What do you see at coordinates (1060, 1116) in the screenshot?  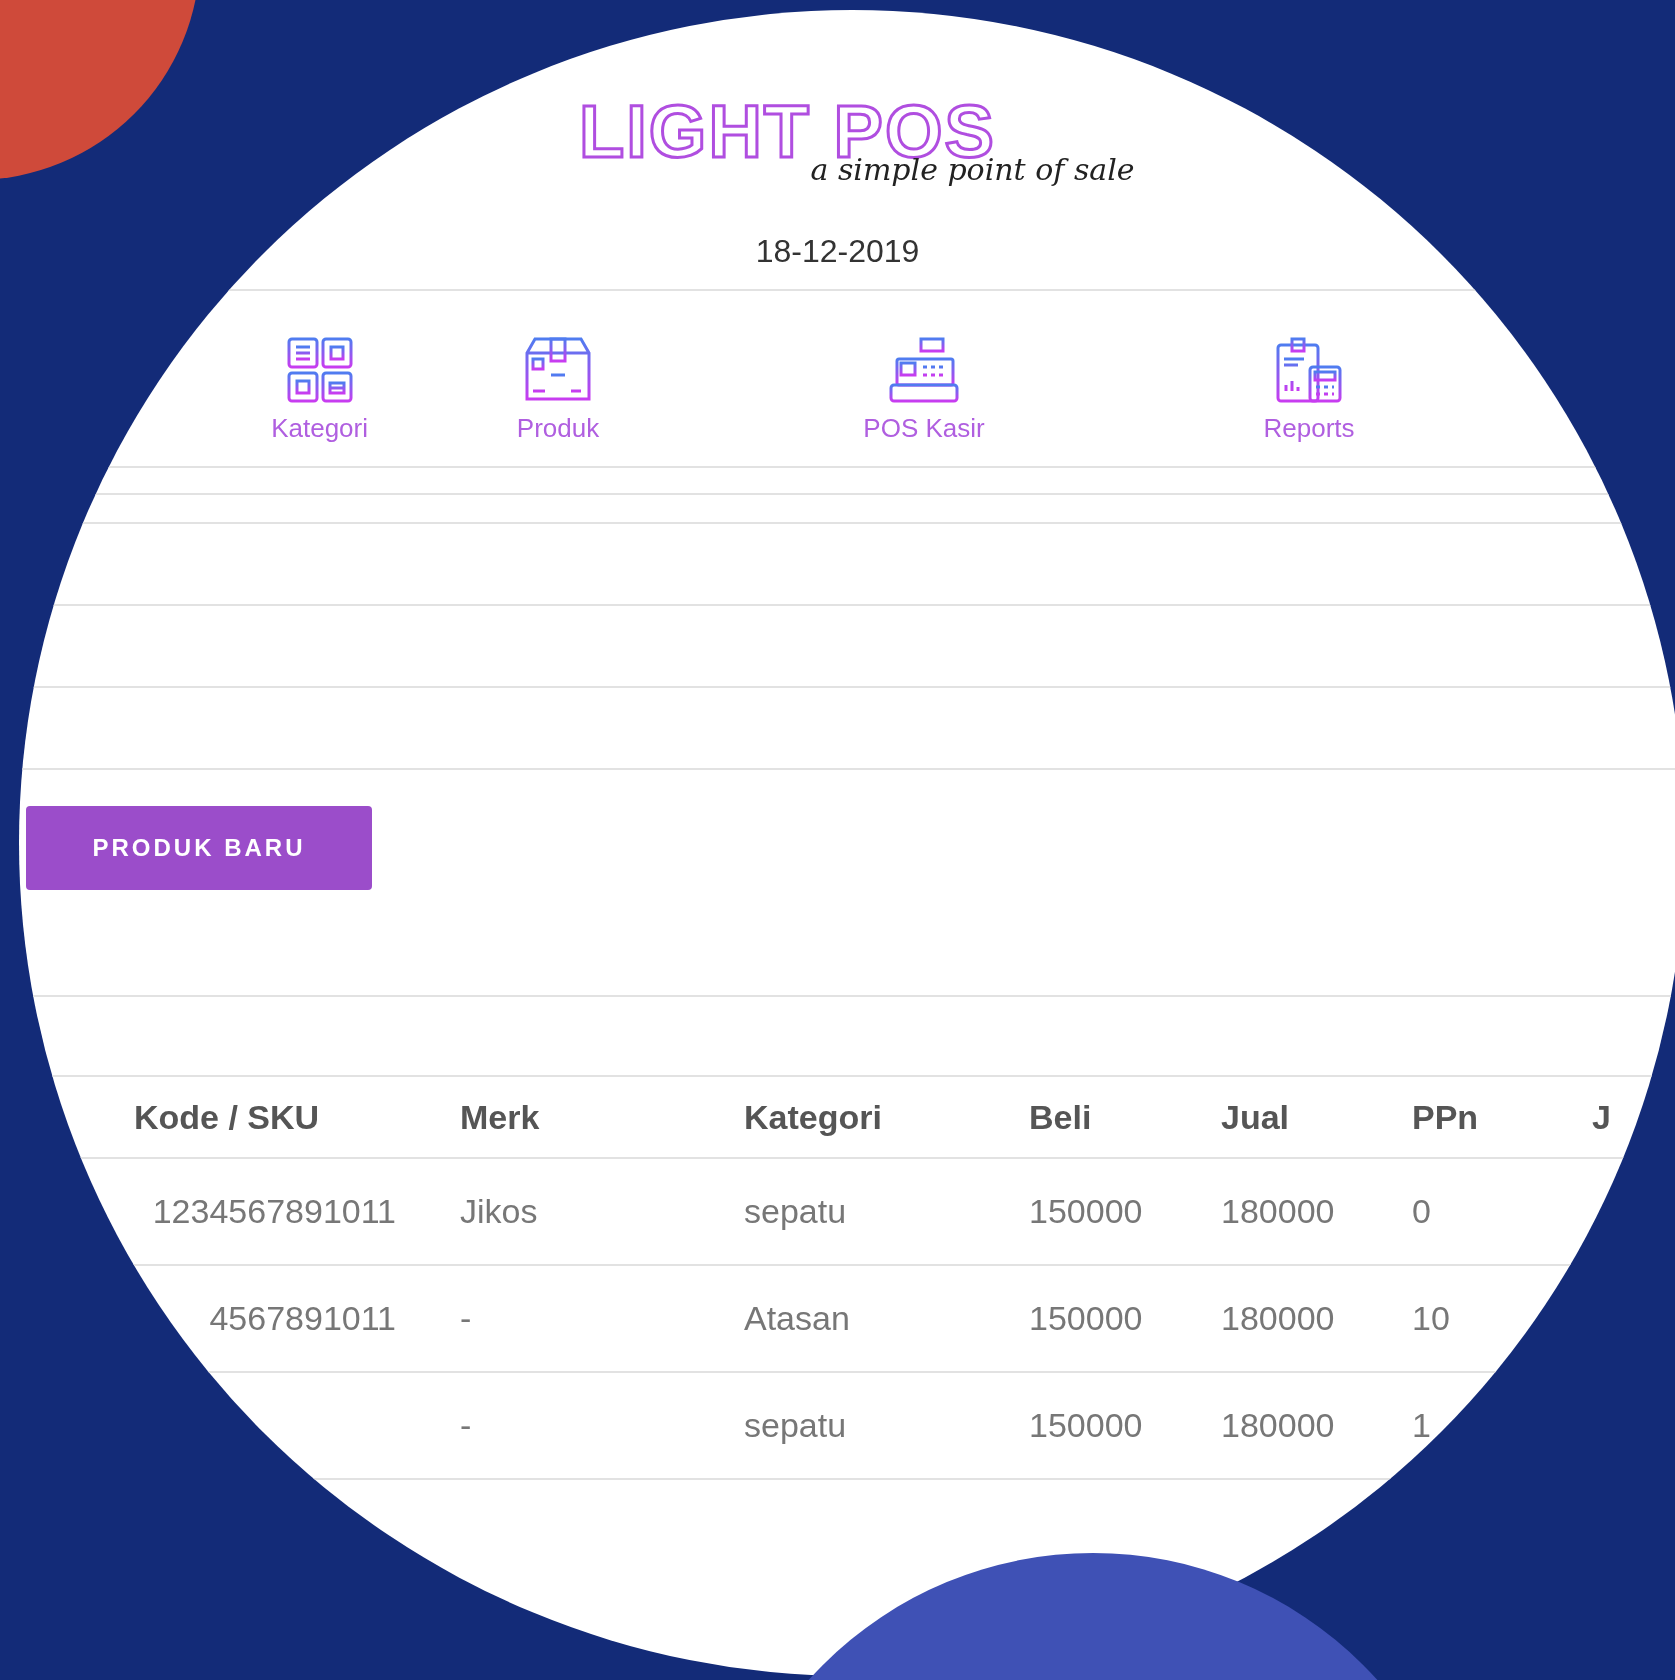 I see `column-header: Beli` at bounding box center [1060, 1116].